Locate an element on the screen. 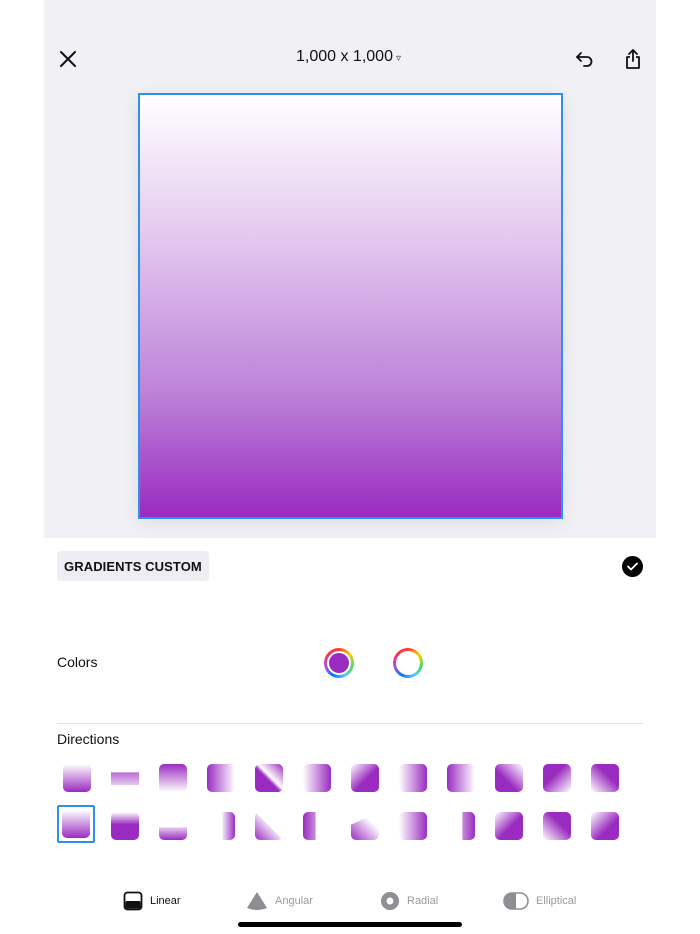 Image resolution: width=700 pixels, height=934 pixels. undo-button is located at coordinates (584, 59).